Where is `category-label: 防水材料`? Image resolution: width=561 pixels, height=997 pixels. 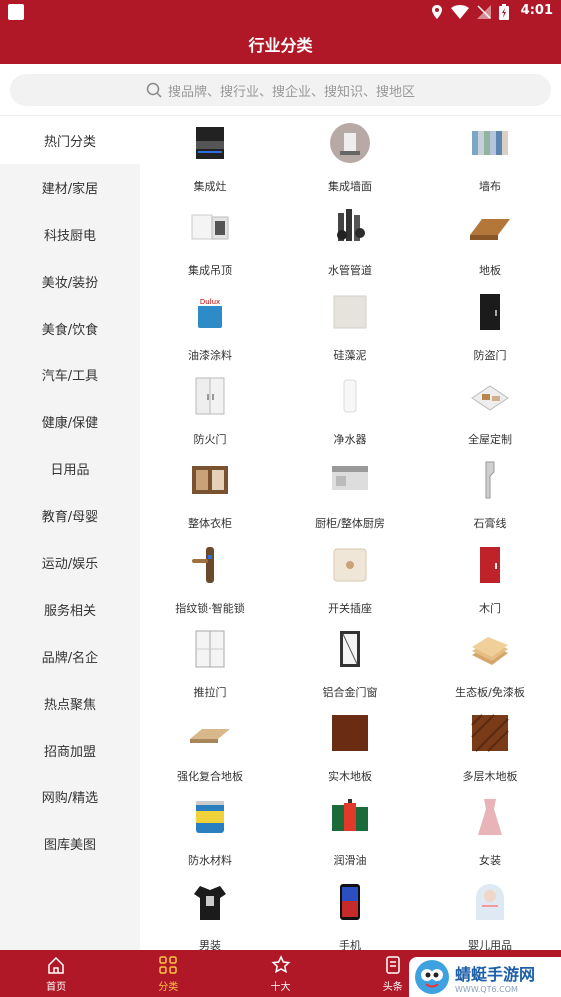 category-label: 防水材料 is located at coordinates (210, 861).